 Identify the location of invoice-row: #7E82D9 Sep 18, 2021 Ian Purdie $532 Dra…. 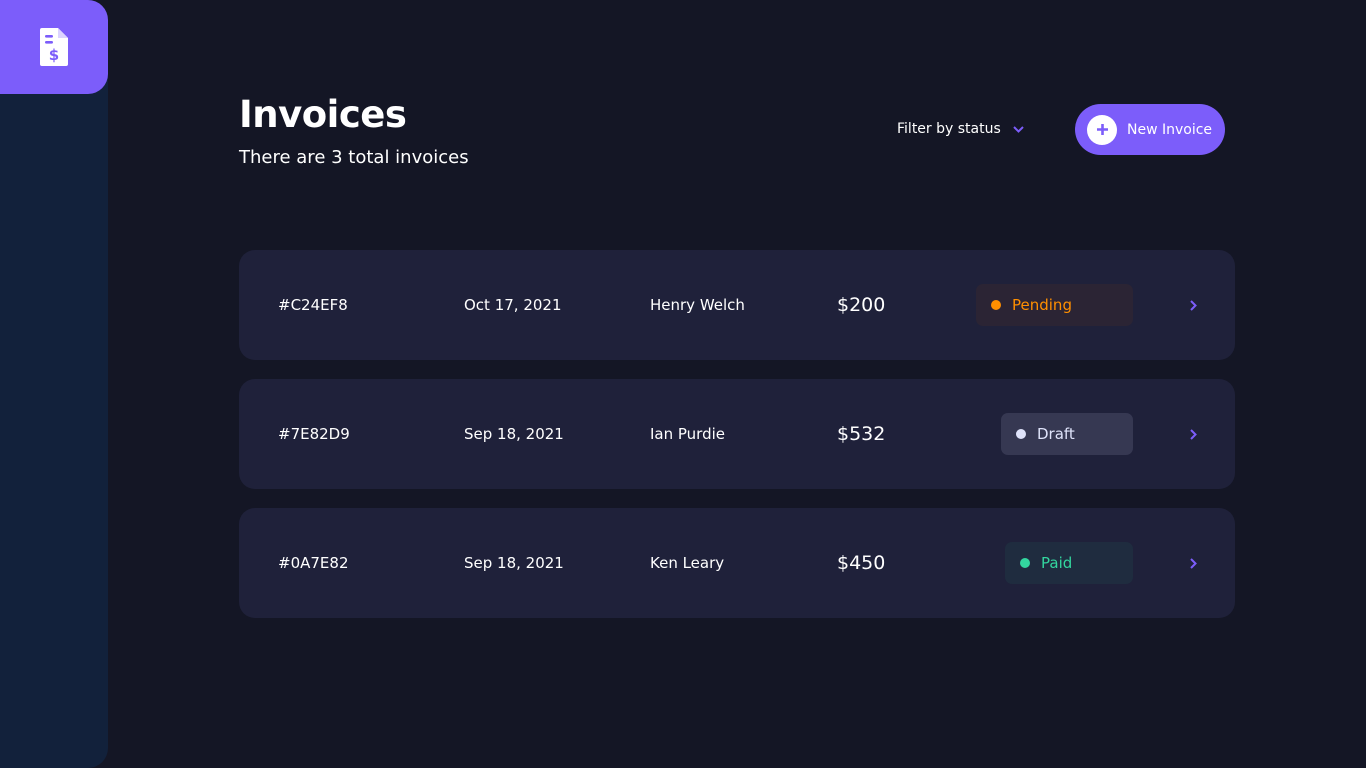
(737, 434).